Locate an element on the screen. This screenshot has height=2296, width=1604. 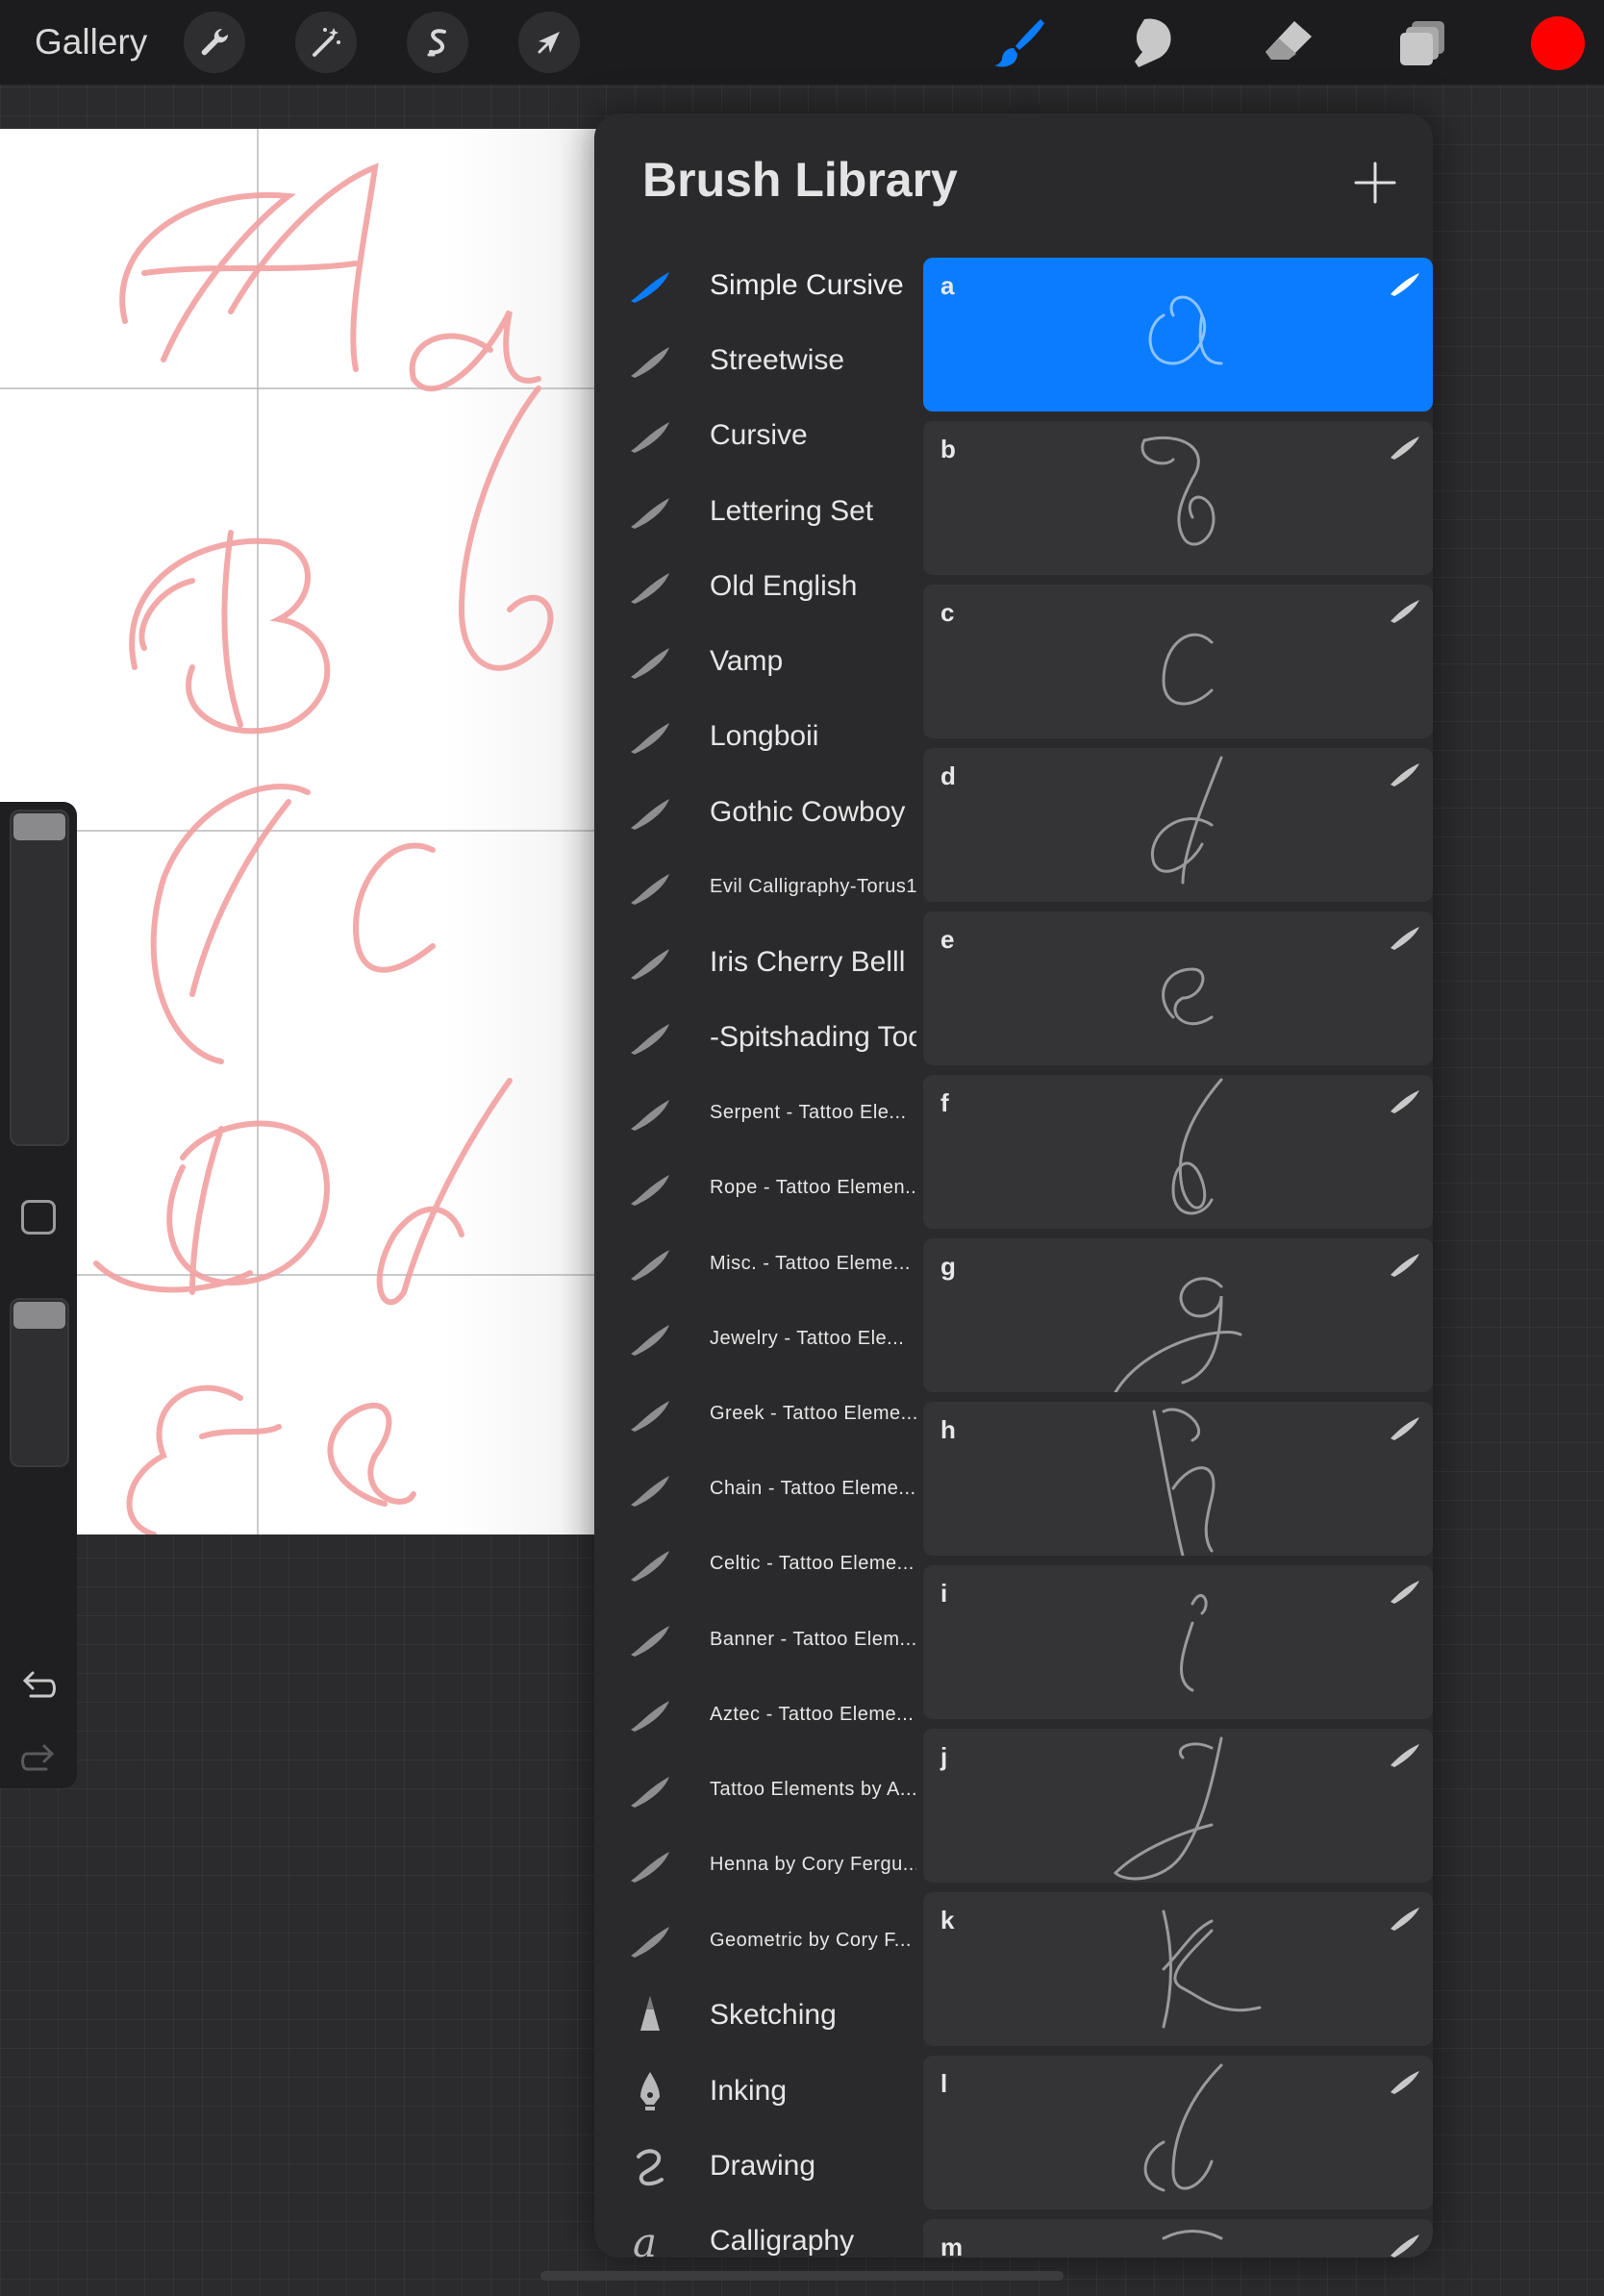
brush-card: j is located at coordinates (1178, 1806).